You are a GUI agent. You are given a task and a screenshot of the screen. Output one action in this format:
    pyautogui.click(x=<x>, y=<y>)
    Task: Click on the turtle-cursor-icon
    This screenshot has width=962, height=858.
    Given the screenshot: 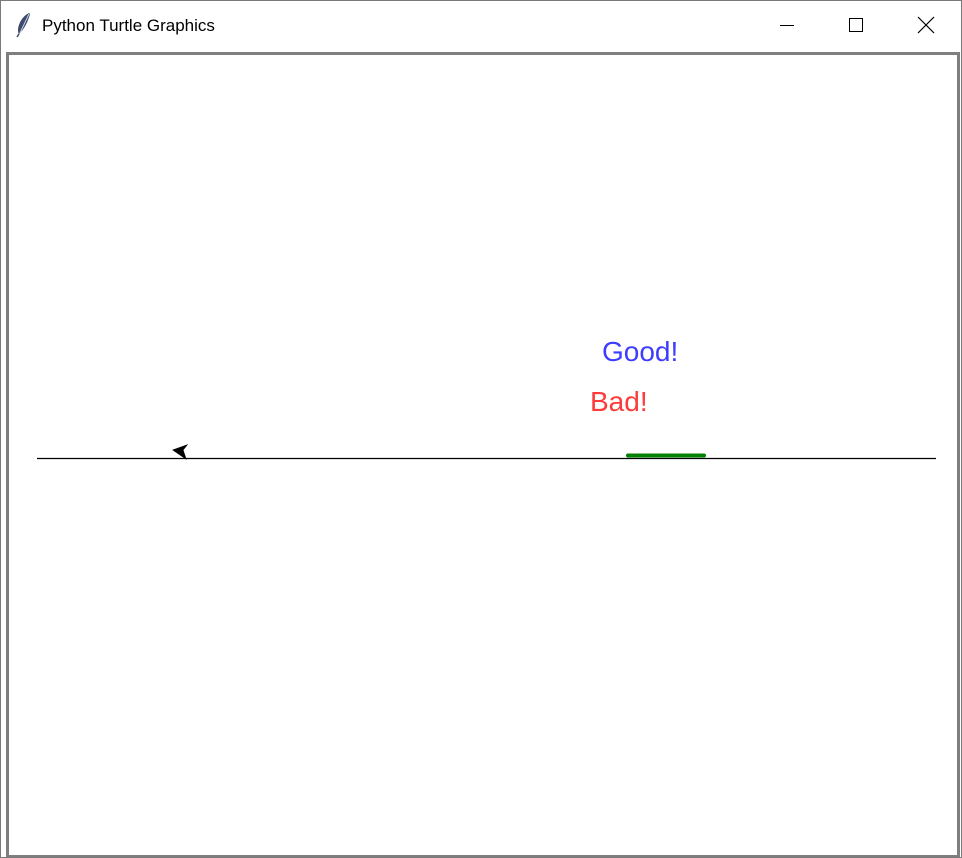 What is the action you would take?
    pyautogui.click(x=180, y=452)
    